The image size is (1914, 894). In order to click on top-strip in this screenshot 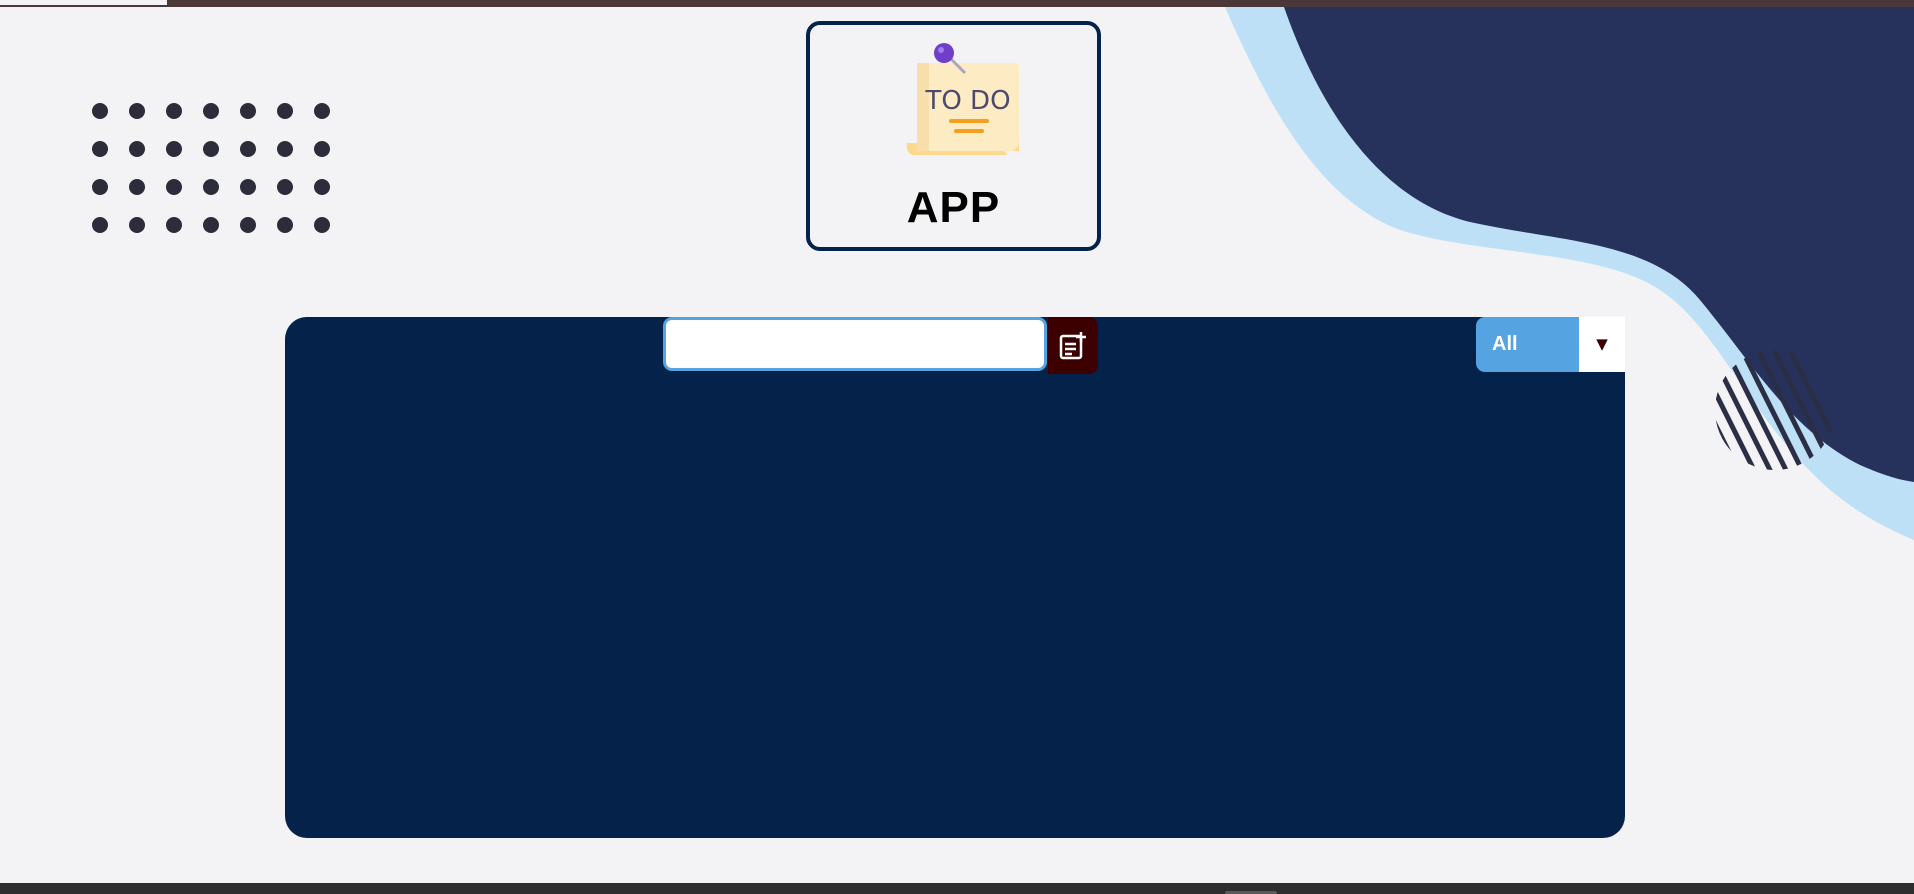, I will do `click(957, 3)`.